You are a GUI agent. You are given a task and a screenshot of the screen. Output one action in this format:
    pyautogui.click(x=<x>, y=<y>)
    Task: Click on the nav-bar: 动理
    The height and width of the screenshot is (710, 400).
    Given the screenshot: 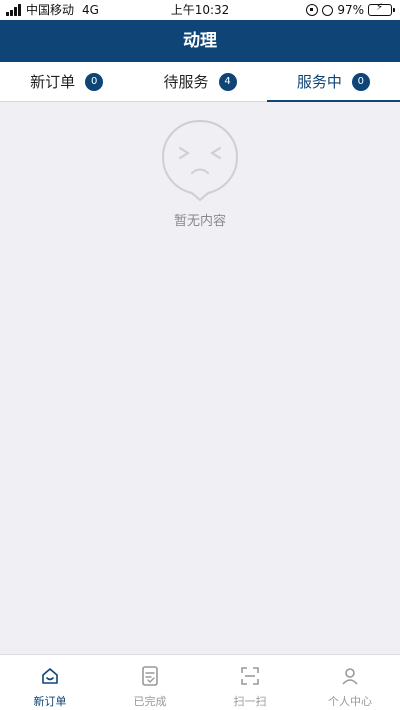 What is the action you would take?
    pyautogui.click(x=200, y=41)
    